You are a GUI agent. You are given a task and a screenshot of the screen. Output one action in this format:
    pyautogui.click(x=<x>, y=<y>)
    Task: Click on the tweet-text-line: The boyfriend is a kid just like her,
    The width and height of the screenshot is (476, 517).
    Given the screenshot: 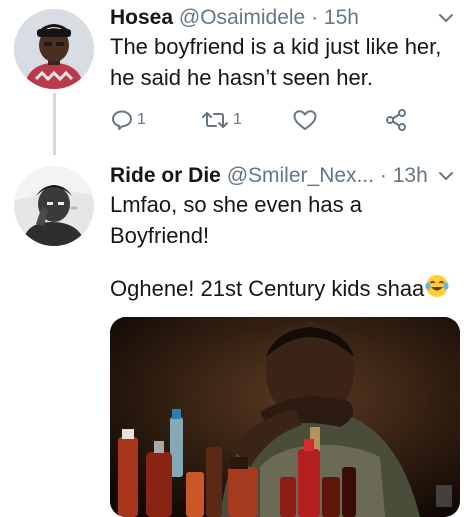 What is the action you would take?
    pyautogui.click(x=276, y=46)
    